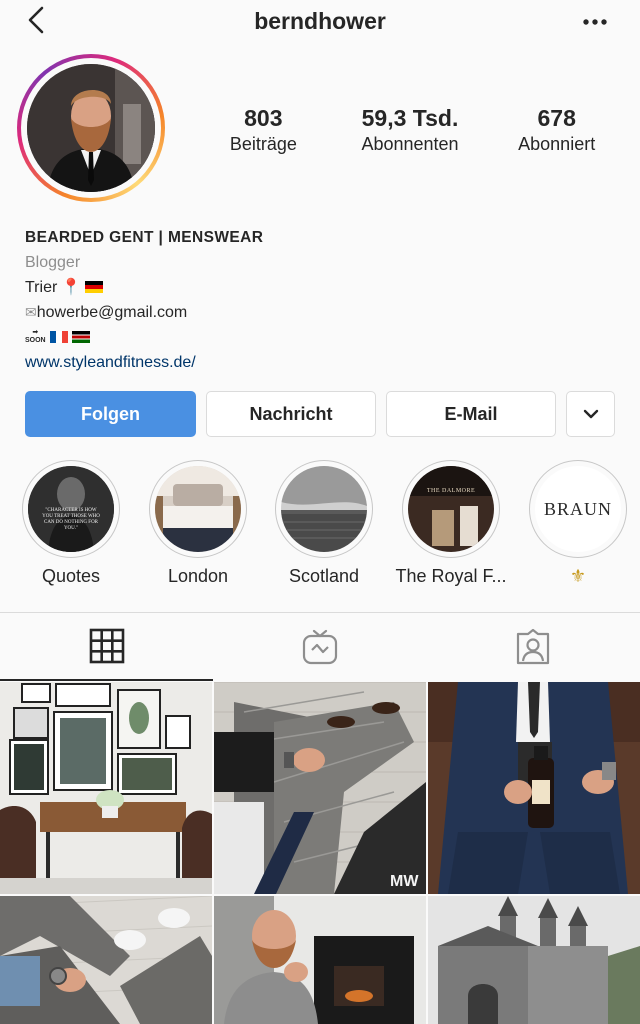  Describe the element at coordinates (71, 287) in the screenshot. I see `pin-icon: 📍` at that location.